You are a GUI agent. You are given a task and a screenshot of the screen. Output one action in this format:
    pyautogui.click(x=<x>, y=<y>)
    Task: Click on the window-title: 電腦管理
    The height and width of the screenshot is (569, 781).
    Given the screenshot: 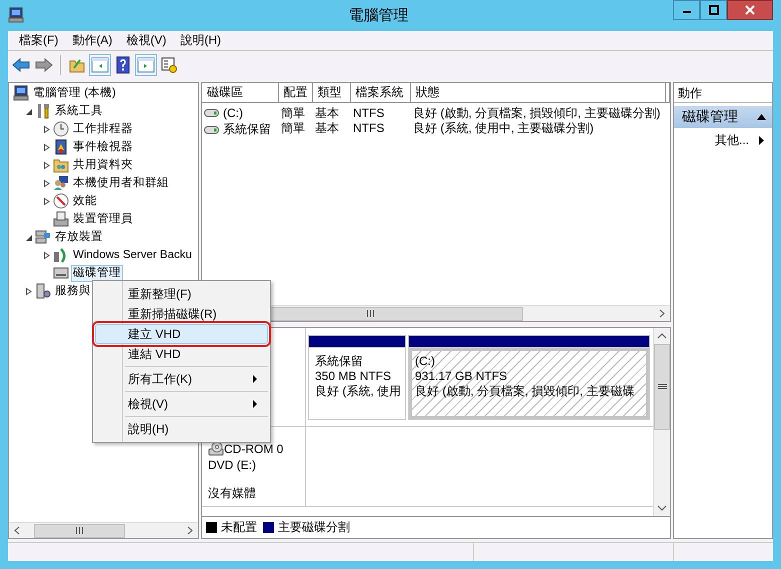 What is the action you would take?
    pyautogui.click(x=379, y=15)
    